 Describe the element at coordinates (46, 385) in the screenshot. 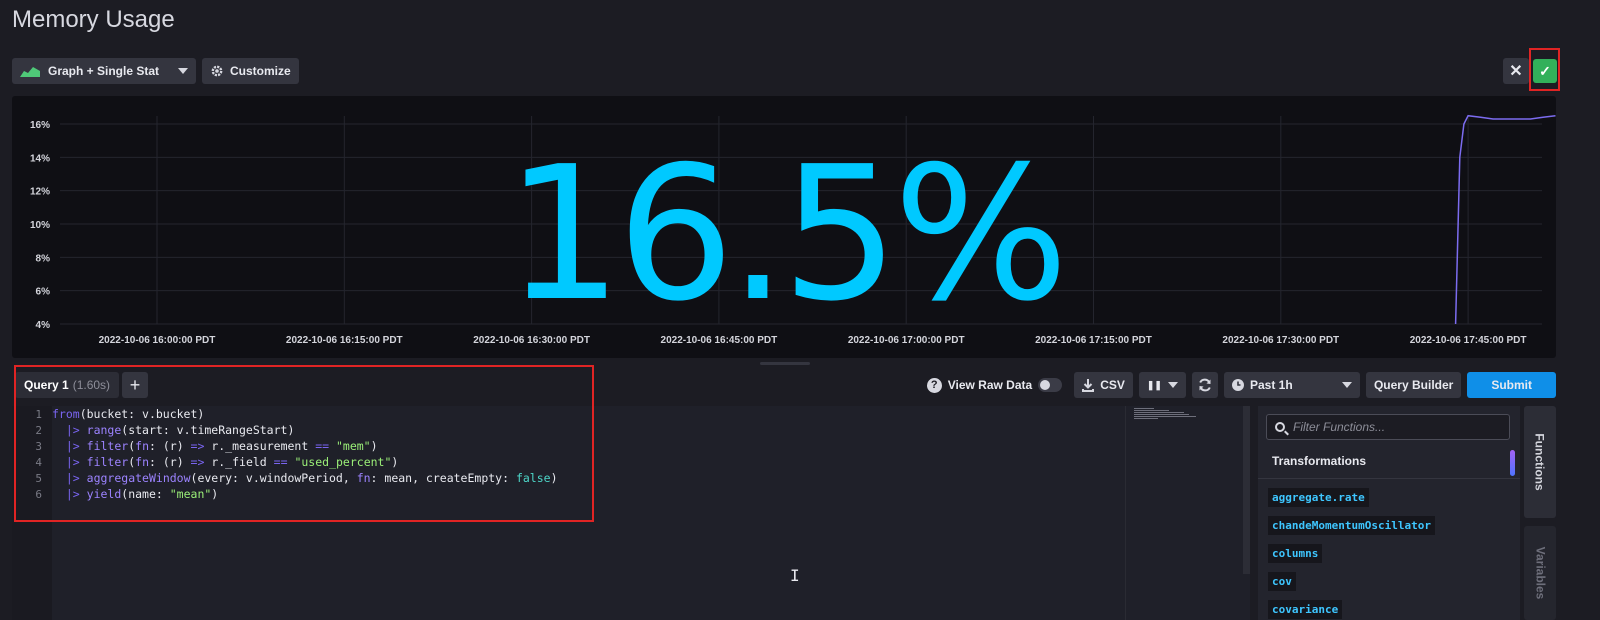

I see `query-tab-name: Query 1` at that location.